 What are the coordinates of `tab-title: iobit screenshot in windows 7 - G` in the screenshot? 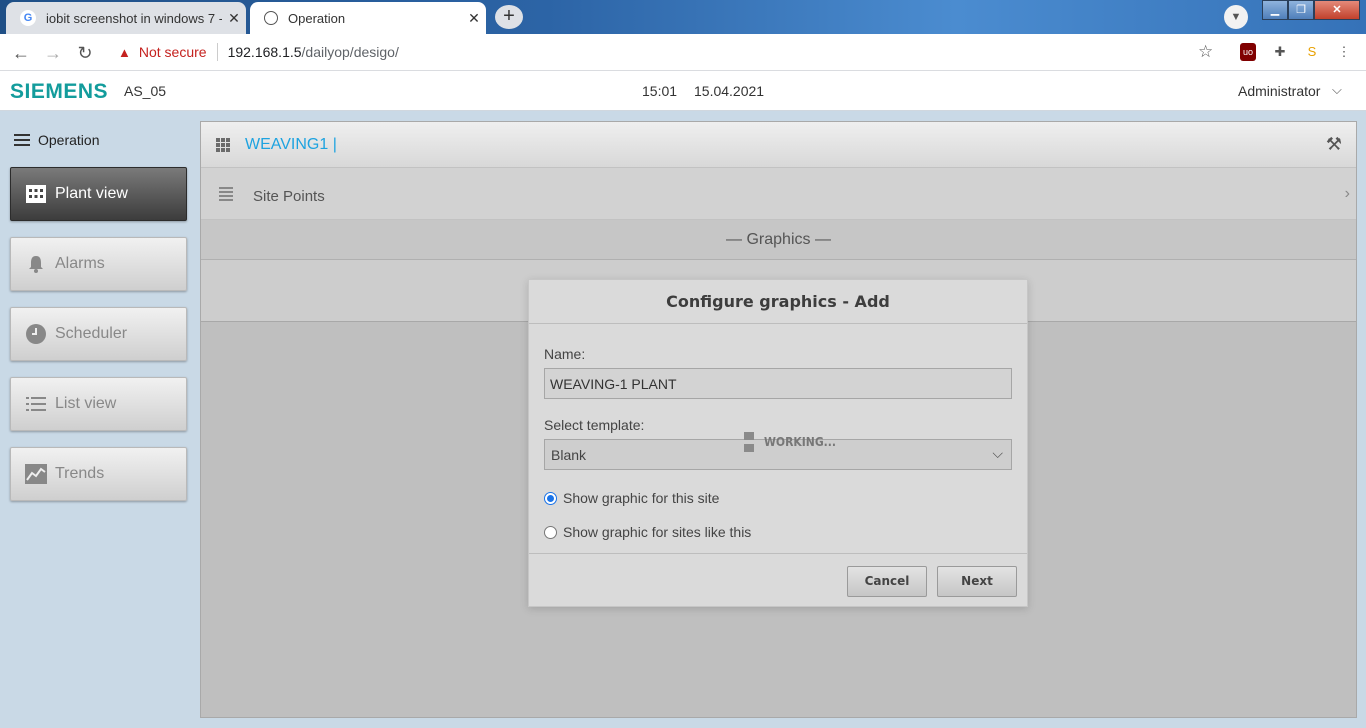 It's located at (134, 18).